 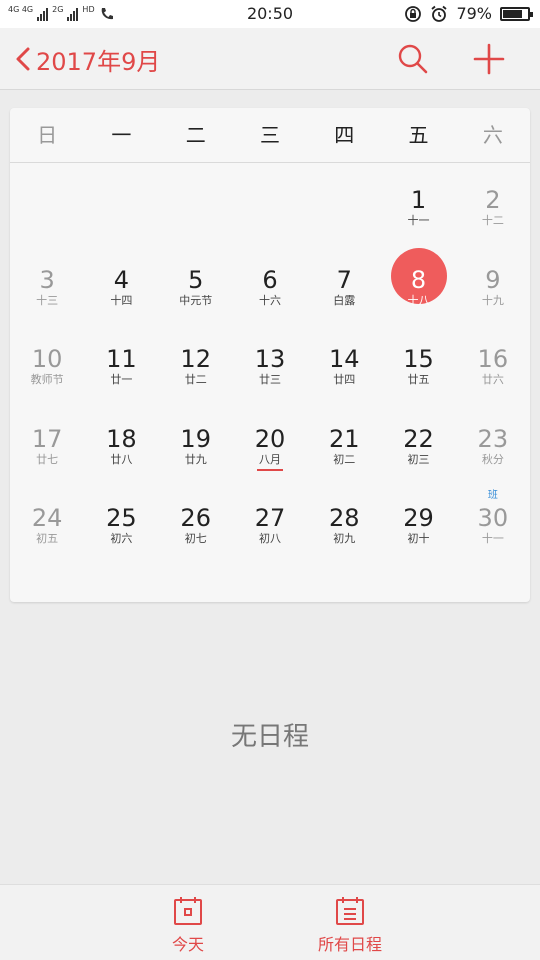 I want to click on lunar-date: 廿一, so click(x=121, y=379).